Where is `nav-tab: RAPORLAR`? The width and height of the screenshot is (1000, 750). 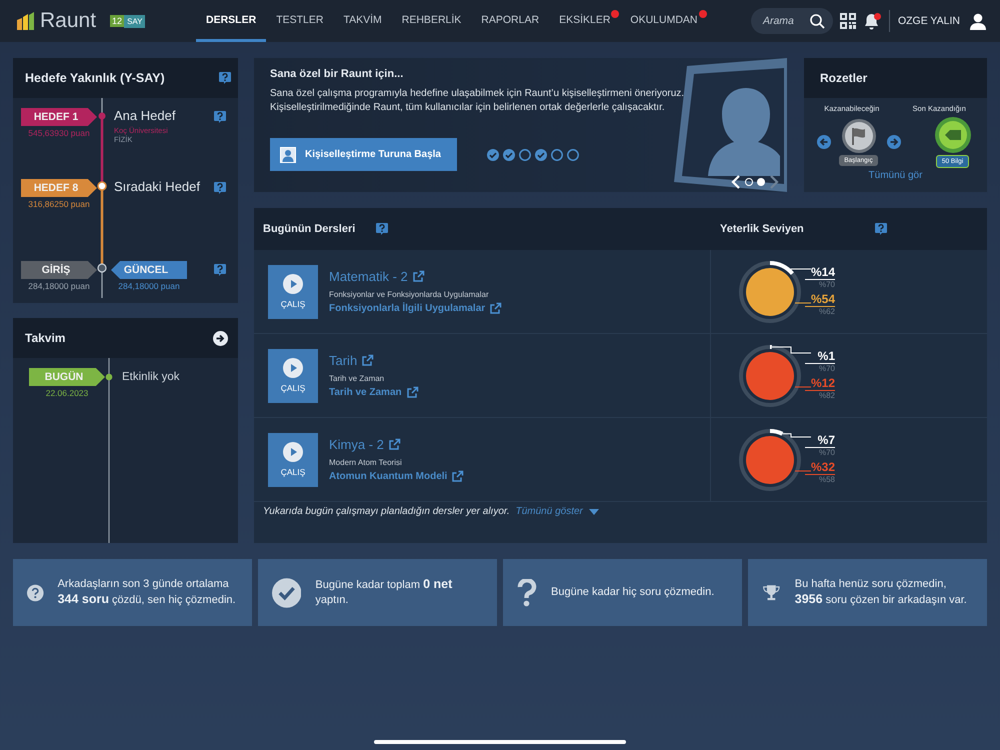 nav-tab: RAPORLAR is located at coordinates (510, 21).